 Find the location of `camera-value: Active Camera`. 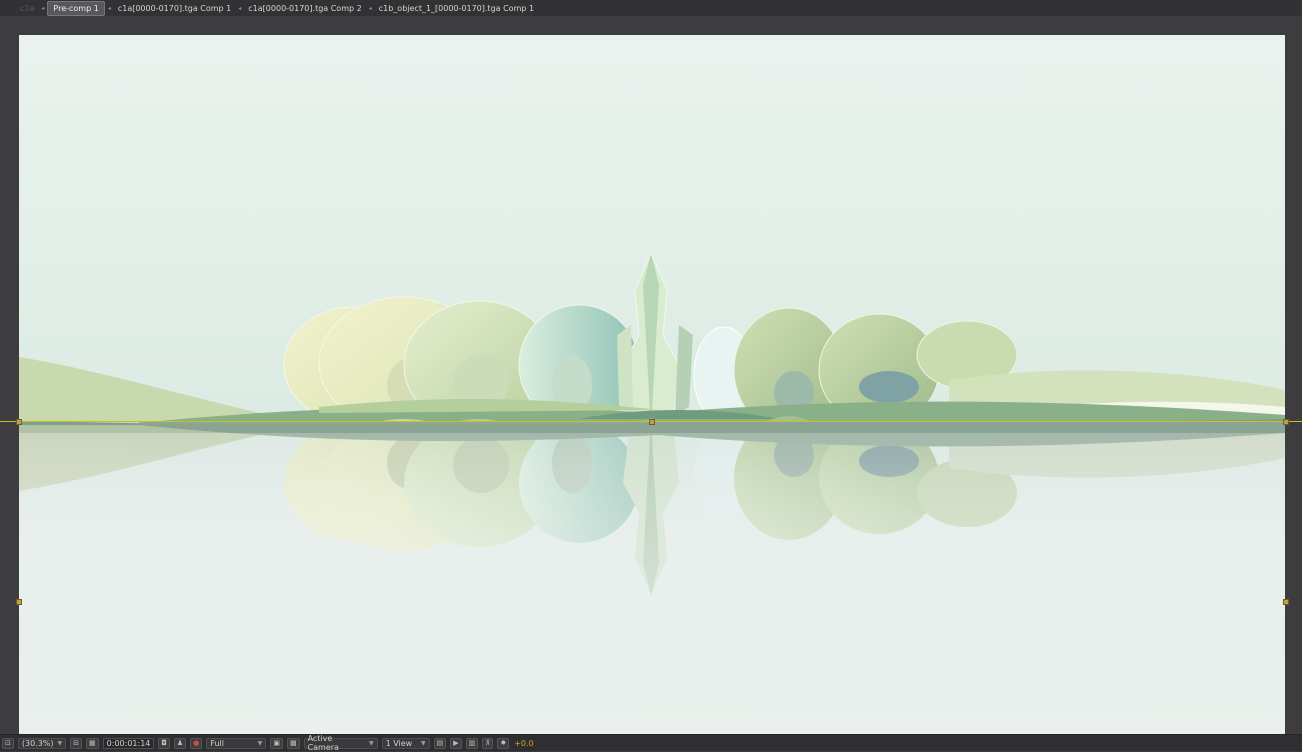

camera-value: Active Camera is located at coordinates (323, 743).